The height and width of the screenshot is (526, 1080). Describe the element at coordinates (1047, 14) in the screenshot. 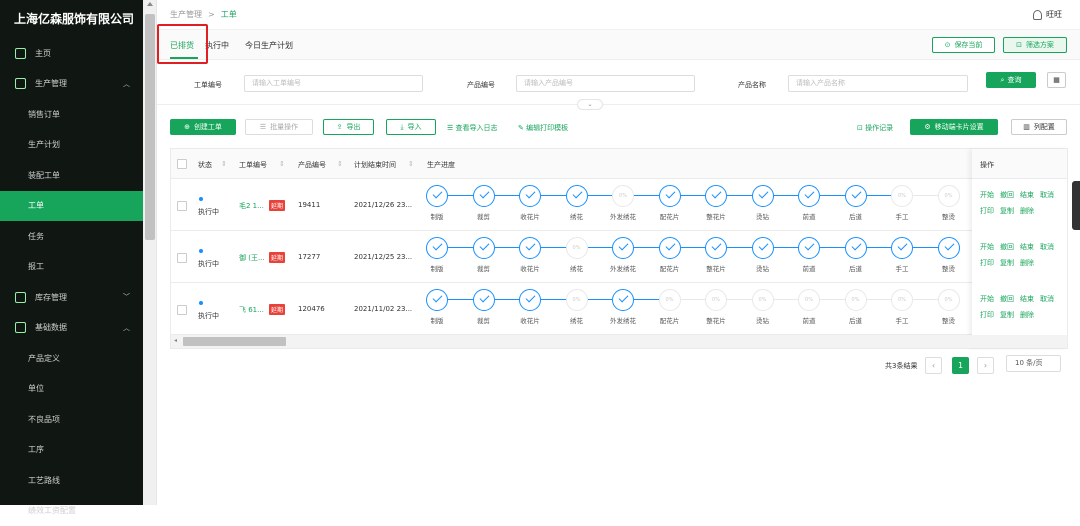

I see `user-menu: 旺旺` at that location.